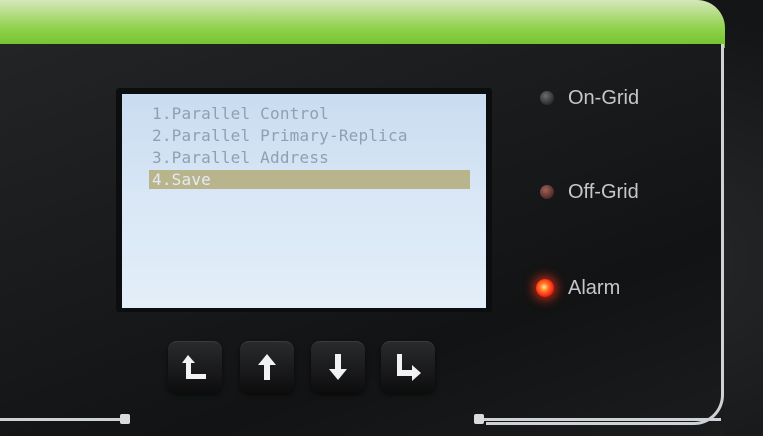 This screenshot has width=763, height=436. I want to click on up-button, so click(267, 367).